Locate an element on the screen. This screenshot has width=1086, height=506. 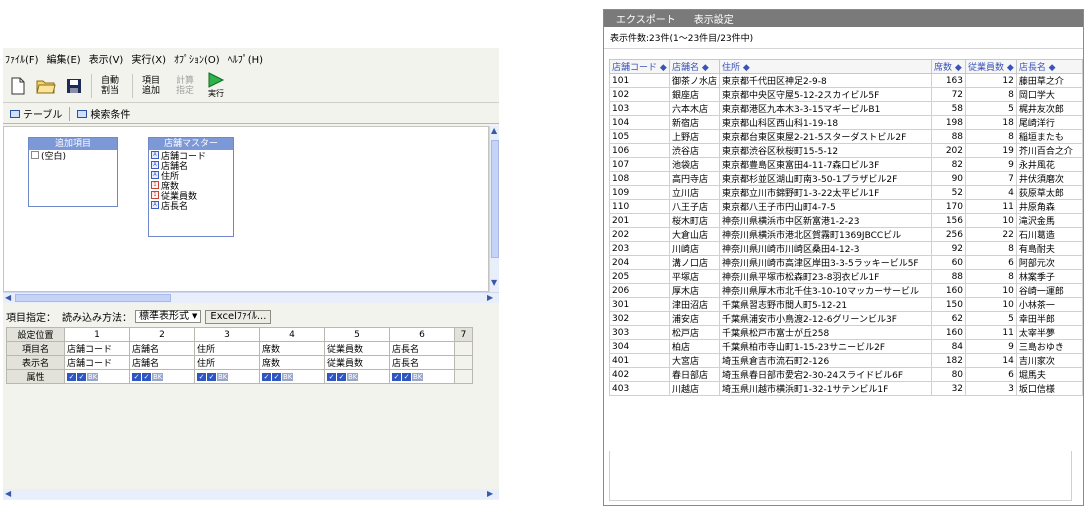
table-row: 303 松戸店 千葉県松戸市富士が丘258 160 11 太宰半夢 is located at coordinates (846, 332).